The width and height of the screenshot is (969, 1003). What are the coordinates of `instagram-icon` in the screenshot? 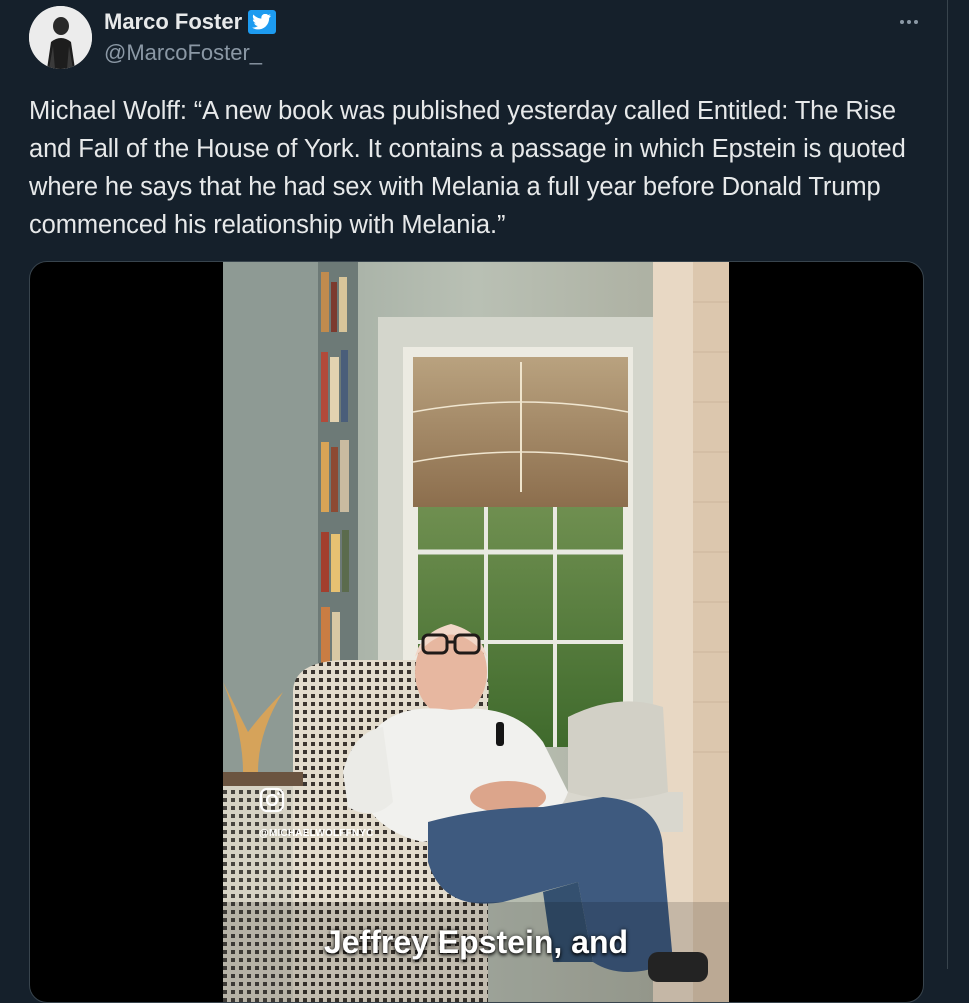 It's located at (272, 800).